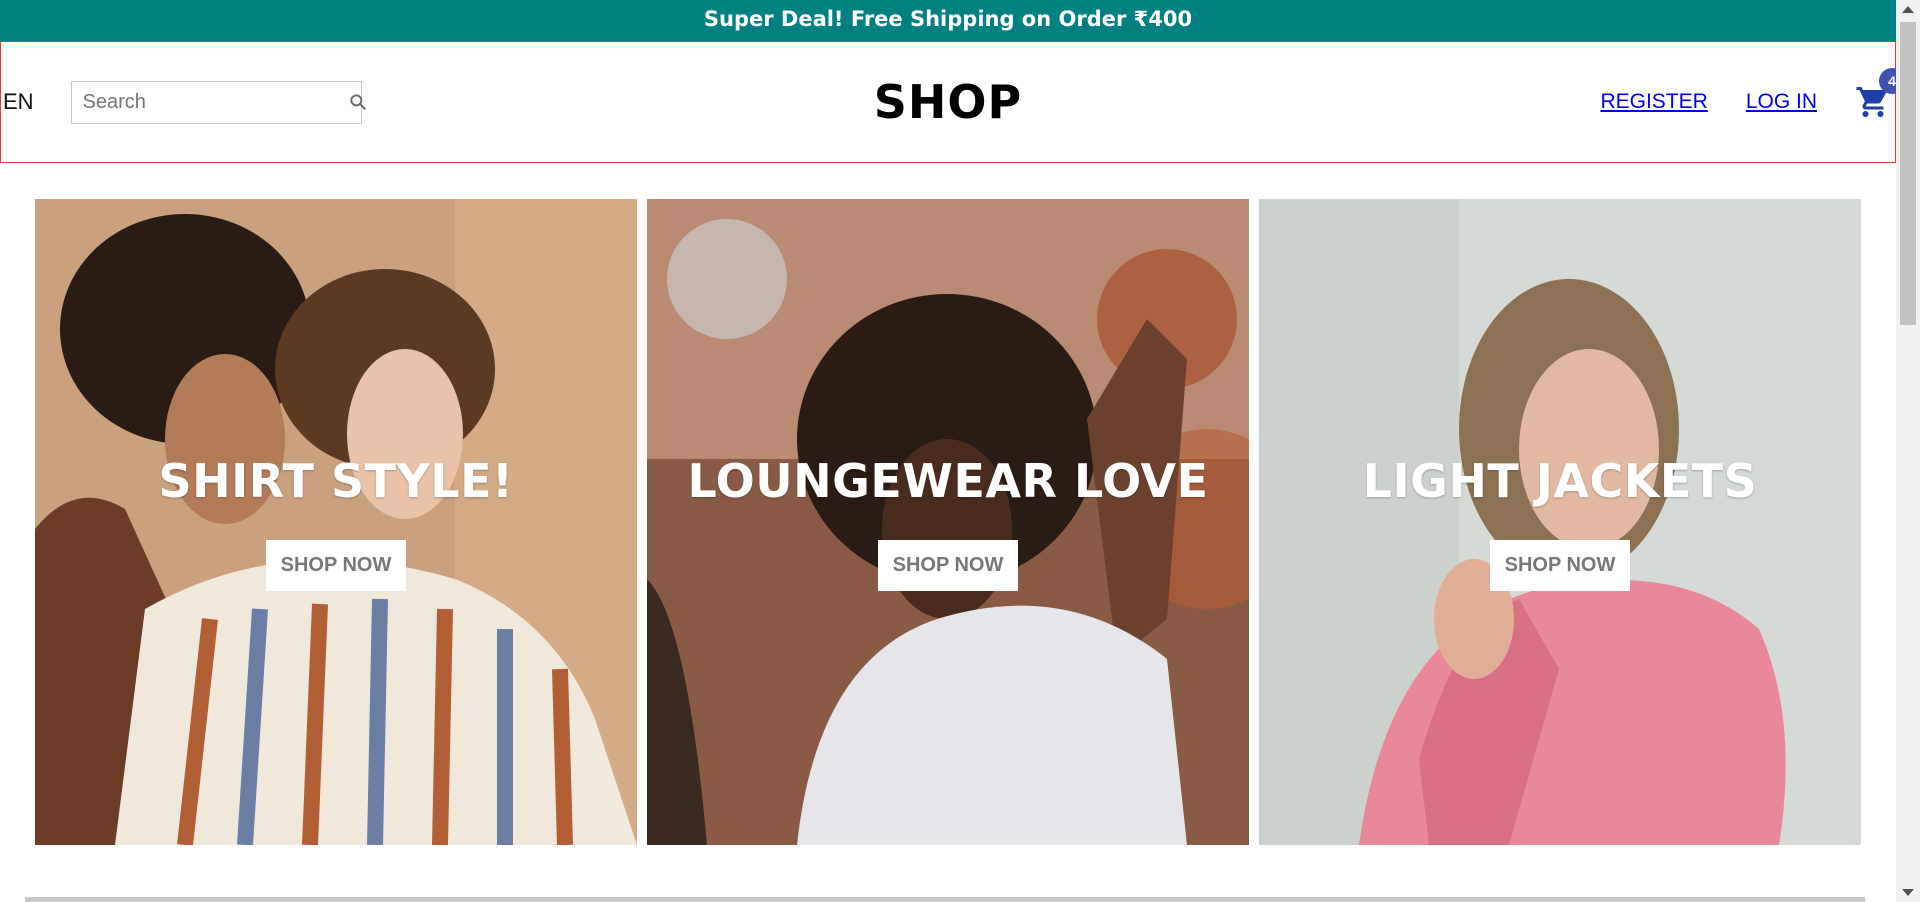 The height and width of the screenshot is (902, 1920). I want to click on nav-right: REGISTER LOG IN 4, so click(1752, 102).